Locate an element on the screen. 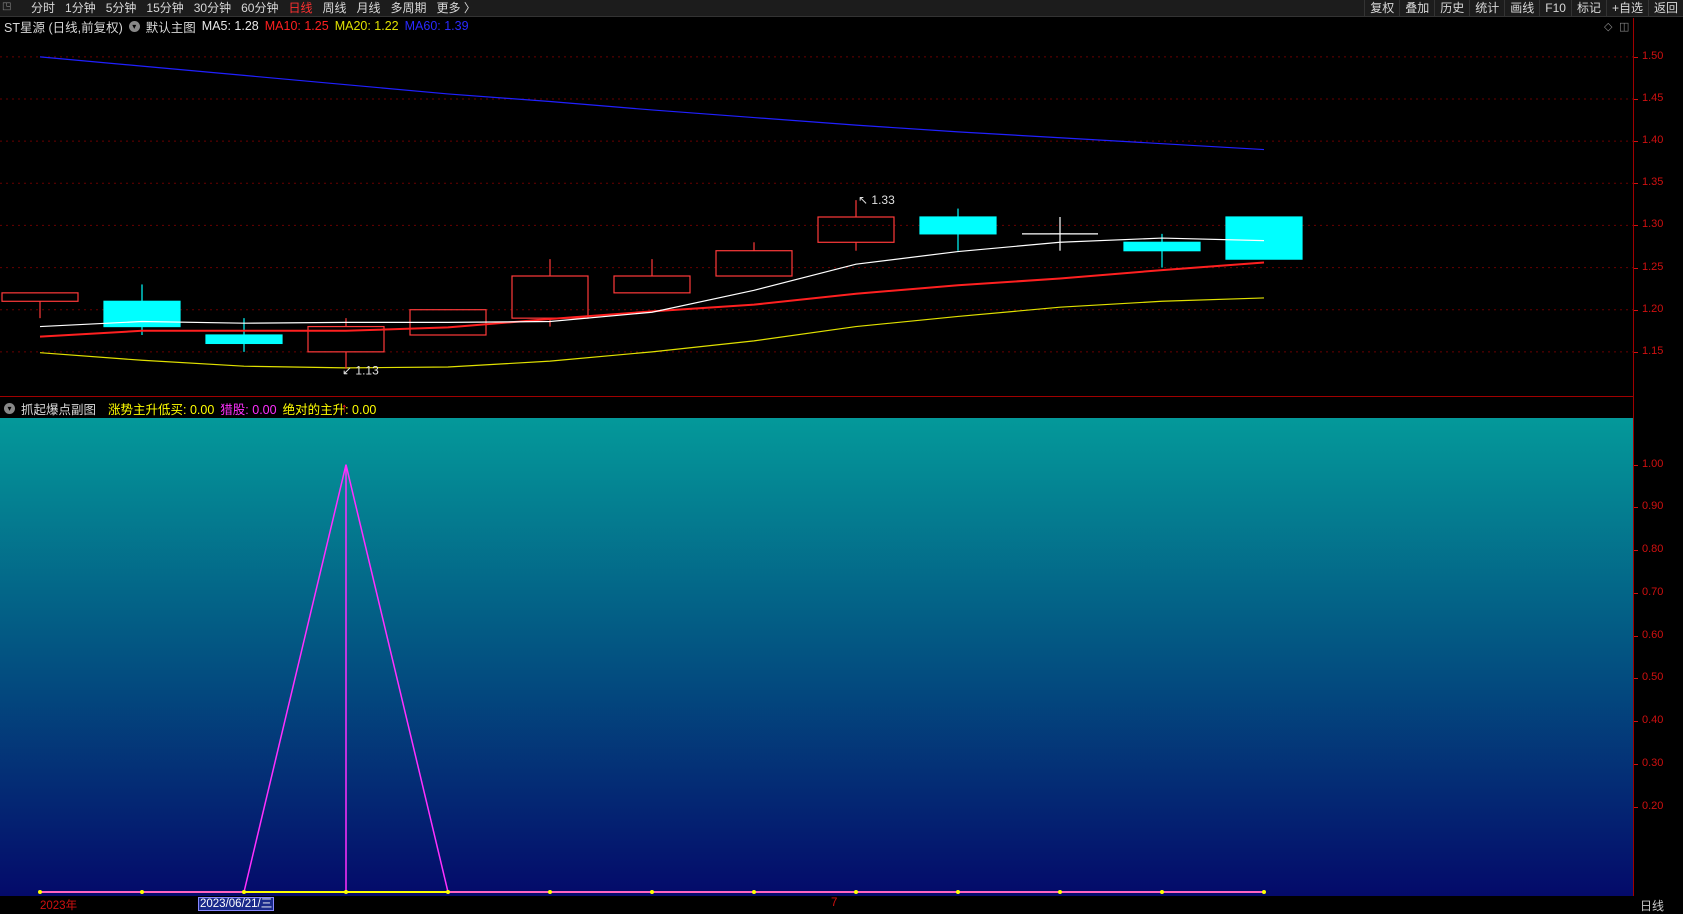 The width and height of the screenshot is (1683, 914). sub-tick-label: 0.80 is located at coordinates (1653, 549).